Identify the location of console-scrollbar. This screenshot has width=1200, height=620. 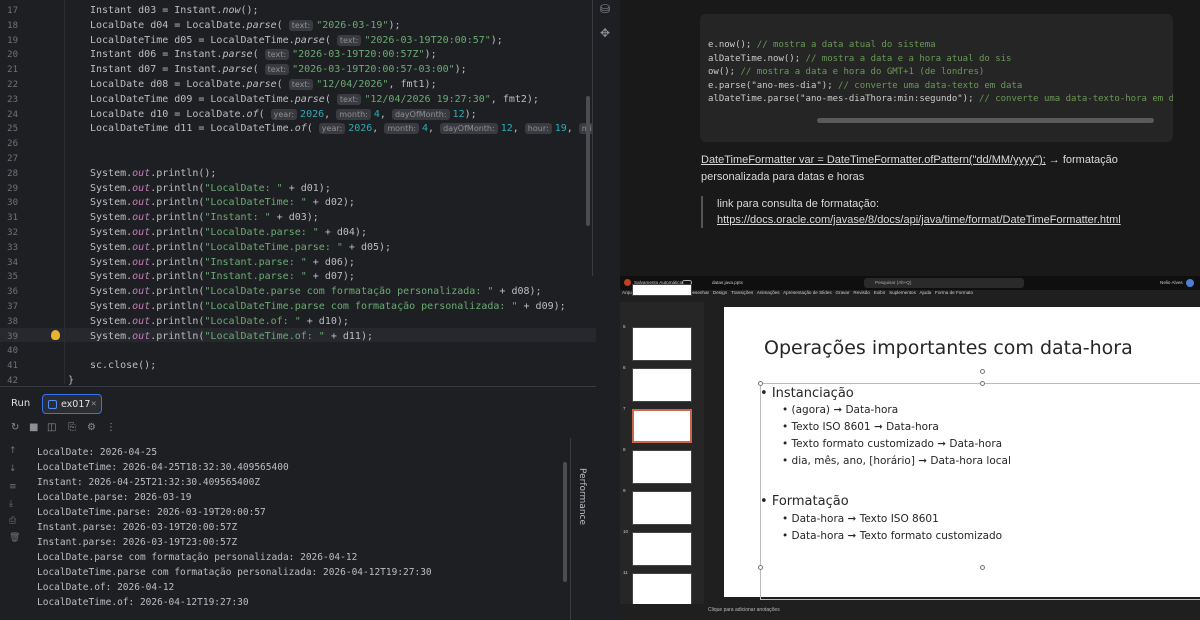
(565, 522).